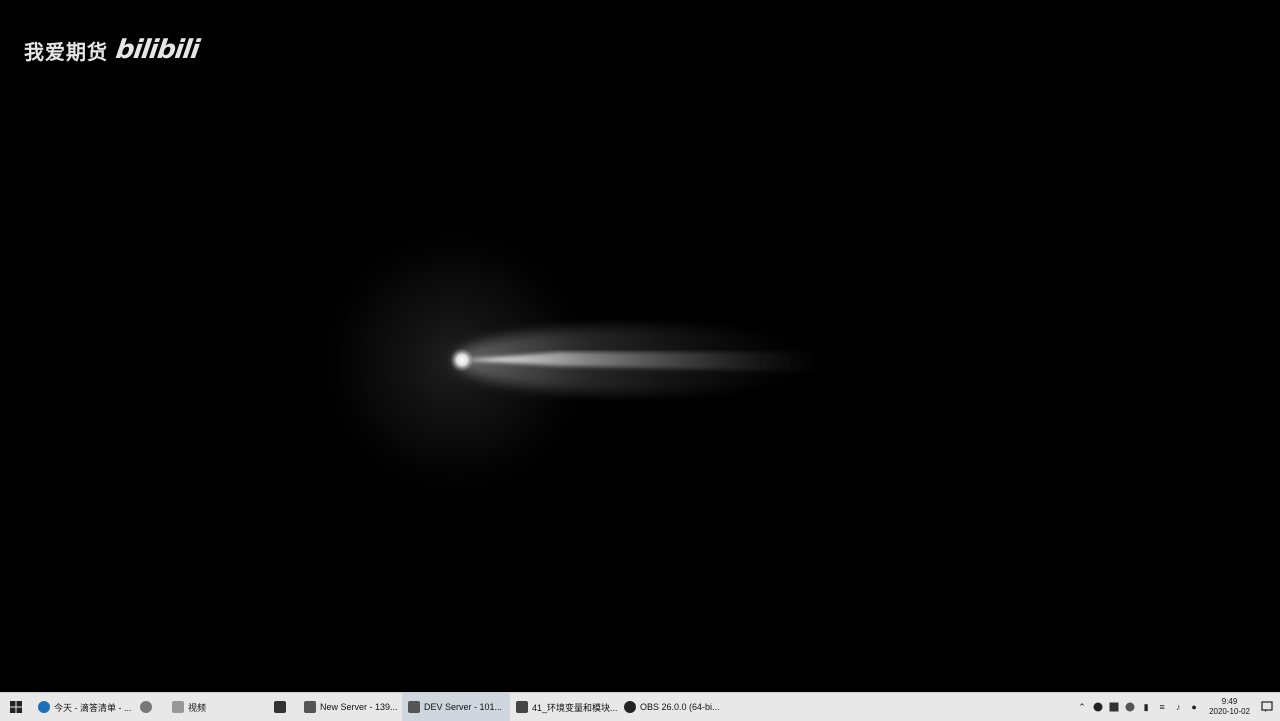 This screenshot has height=721, width=1280. I want to click on wechat-icon: ●, so click(1194, 707).